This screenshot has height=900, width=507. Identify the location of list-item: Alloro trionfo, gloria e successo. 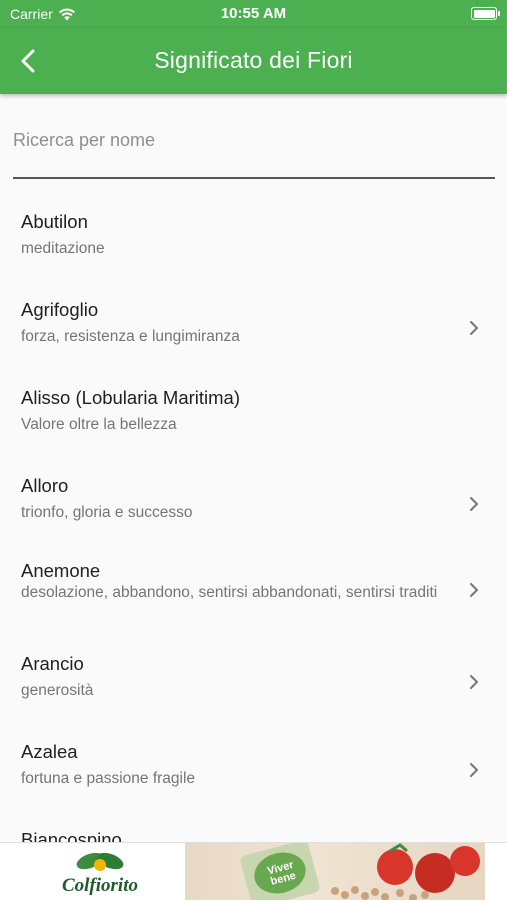
(253, 504).